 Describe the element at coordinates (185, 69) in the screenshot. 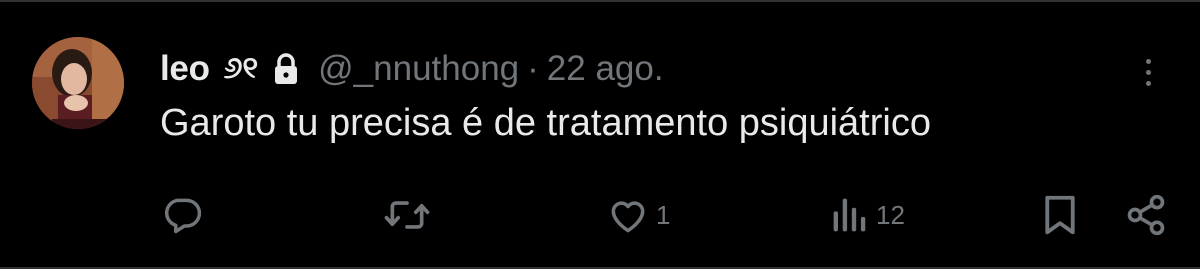

I see `display-name: leo` at that location.